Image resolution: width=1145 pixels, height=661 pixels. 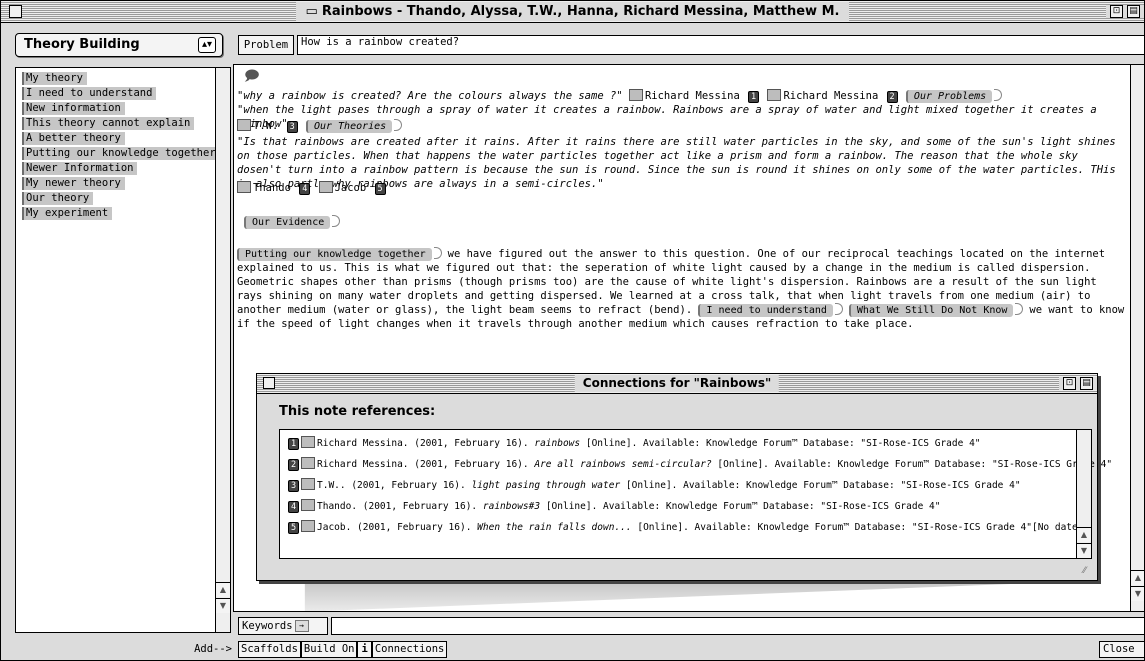 What do you see at coordinates (949, 96) in the screenshot?
I see `support-tag-our-problems: Our Problems` at bounding box center [949, 96].